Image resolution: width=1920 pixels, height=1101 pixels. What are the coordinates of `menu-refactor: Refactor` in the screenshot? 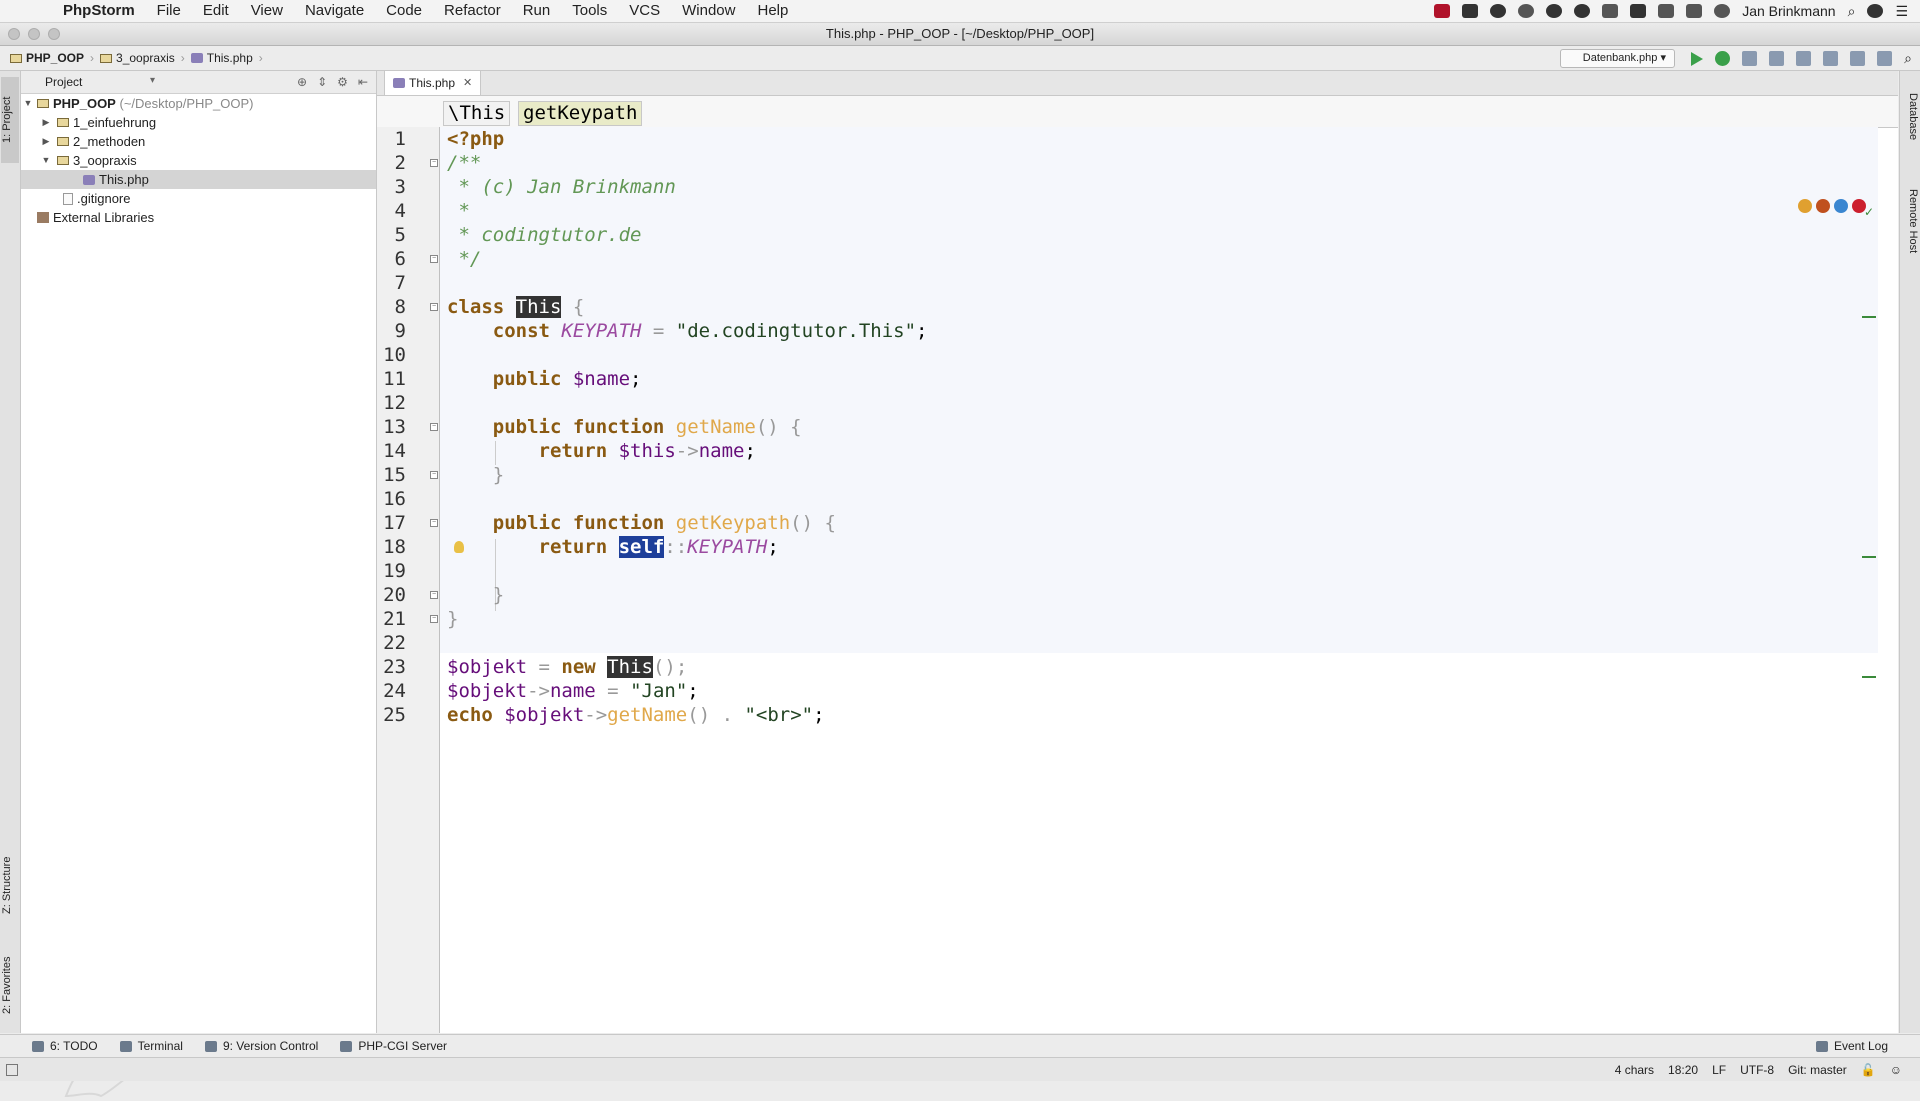 It's located at (472, 11).